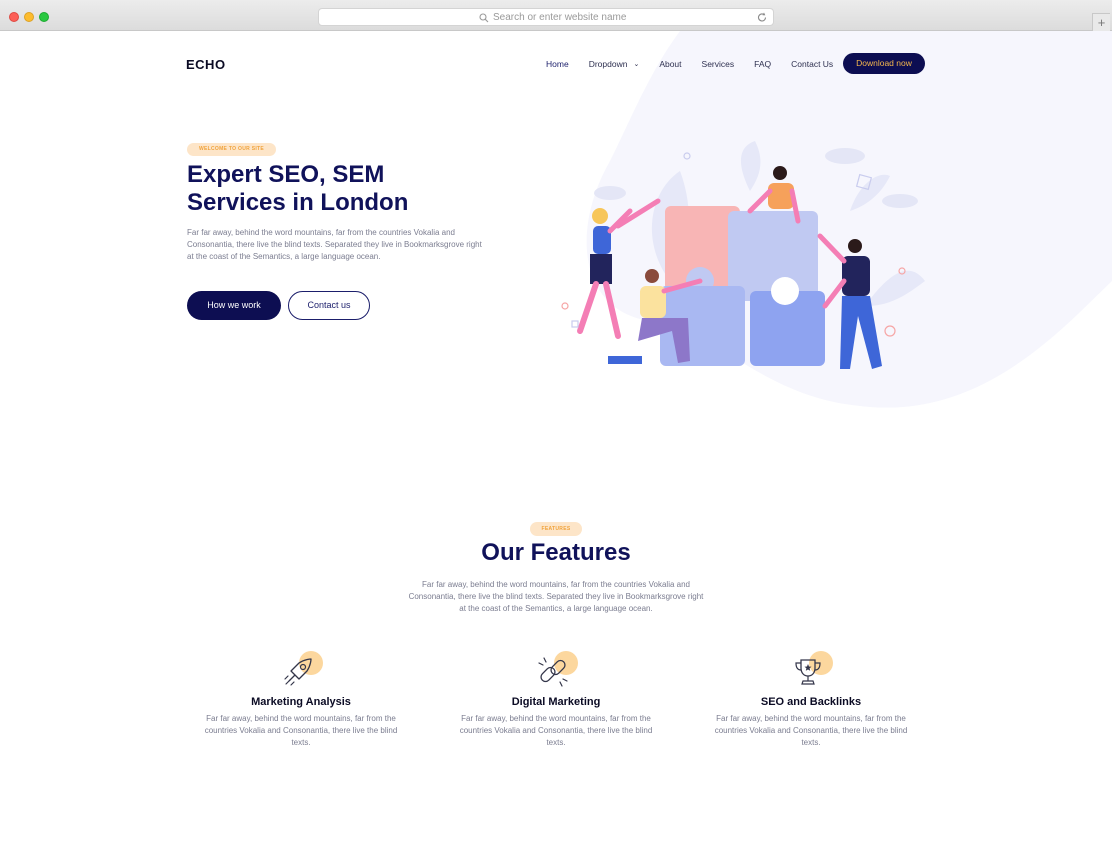 The width and height of the screenshot is (1112, 856). What do you see at coordinates (762, 64) in the screenshot?
I see `nav-faq: FAQ` at bounding box center [762, 64].